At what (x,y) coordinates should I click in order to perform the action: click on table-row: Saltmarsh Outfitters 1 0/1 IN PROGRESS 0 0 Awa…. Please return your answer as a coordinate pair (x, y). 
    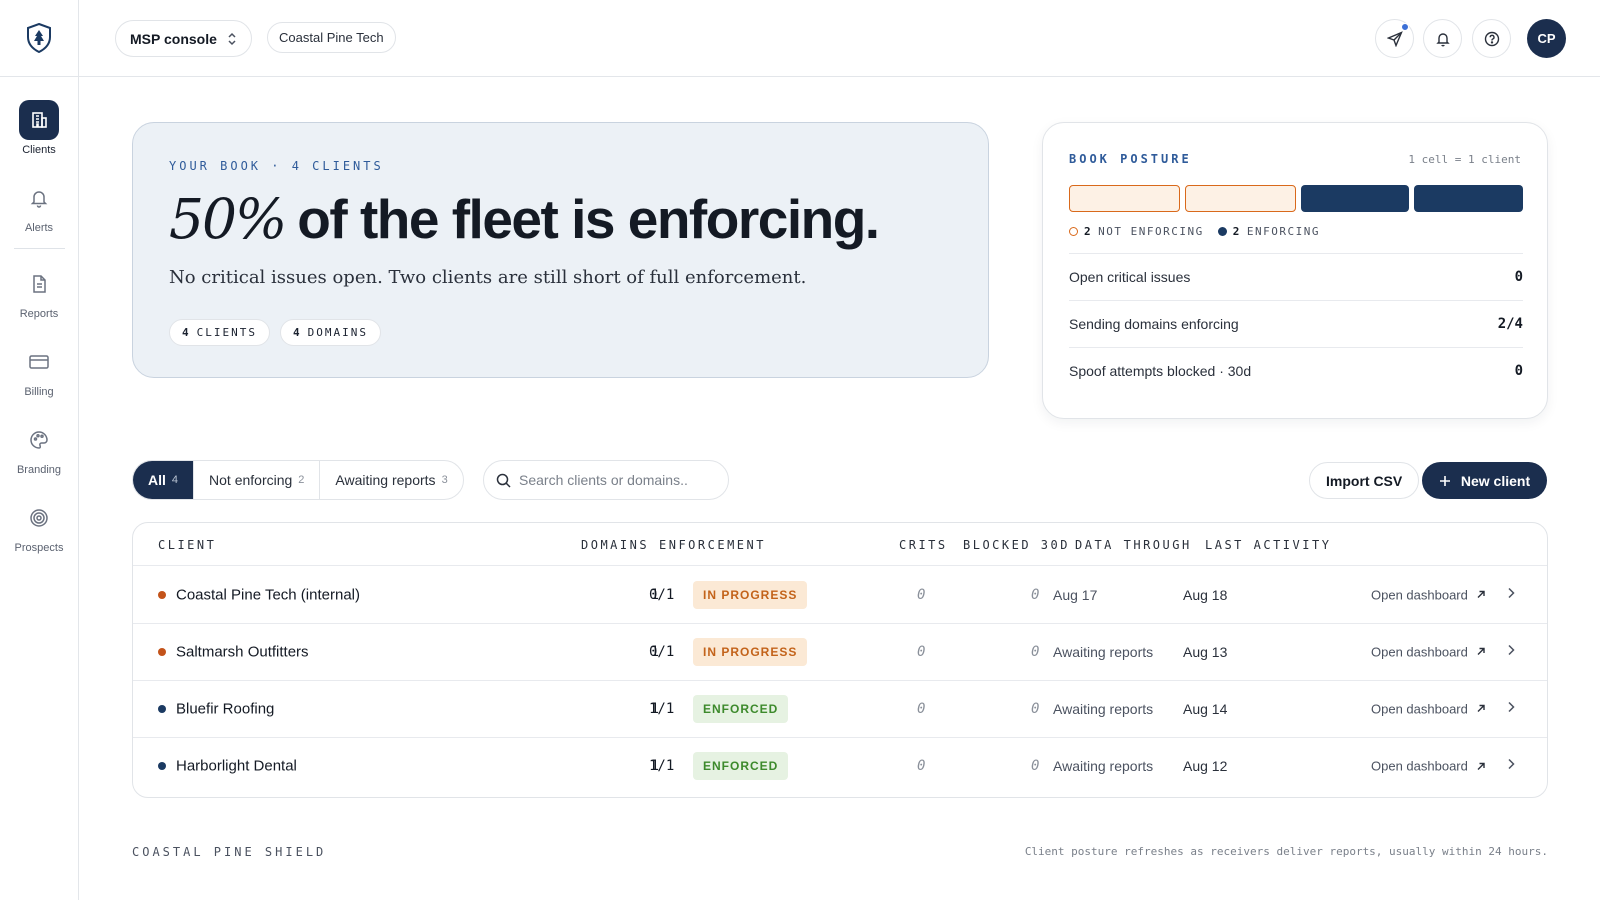
    Looking at the image, I should click on (840, 652).